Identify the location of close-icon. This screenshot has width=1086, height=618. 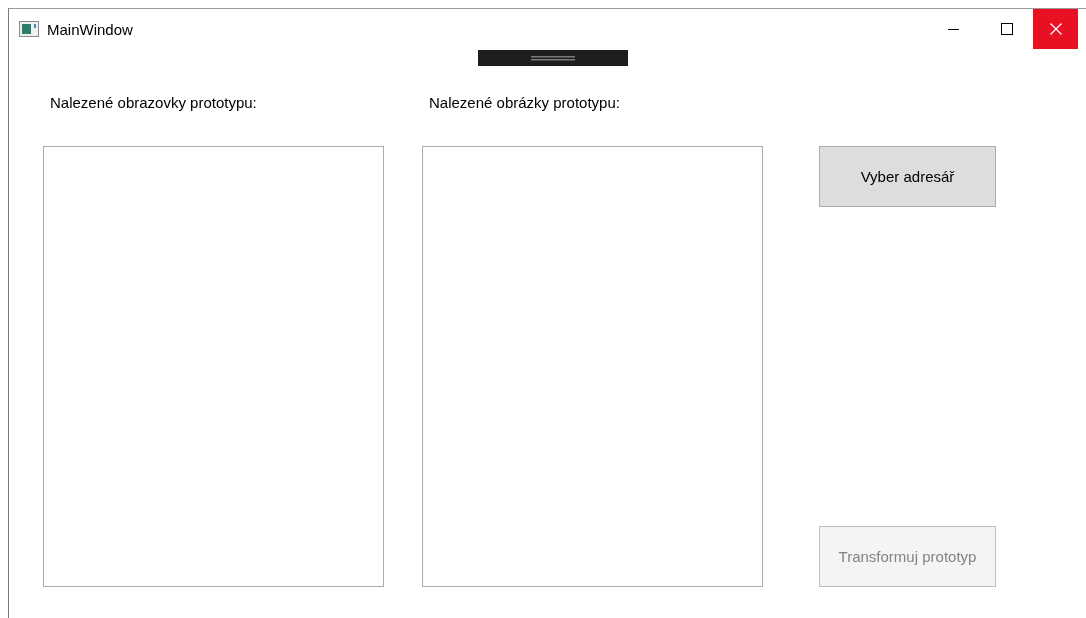
(1055, 29).